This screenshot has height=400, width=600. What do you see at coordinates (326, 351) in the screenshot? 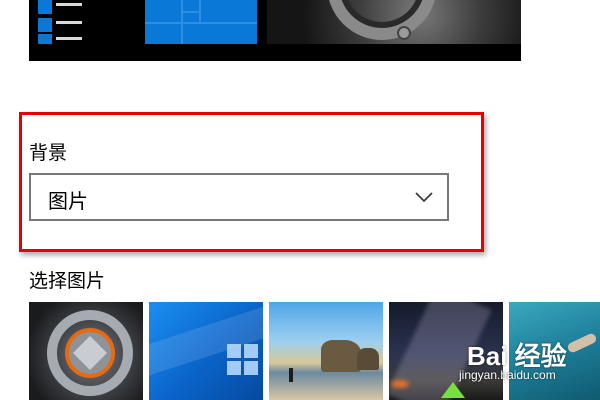
I see `thumbnail-beach-rocks-wallpaper` at bounding box center [326, 351].